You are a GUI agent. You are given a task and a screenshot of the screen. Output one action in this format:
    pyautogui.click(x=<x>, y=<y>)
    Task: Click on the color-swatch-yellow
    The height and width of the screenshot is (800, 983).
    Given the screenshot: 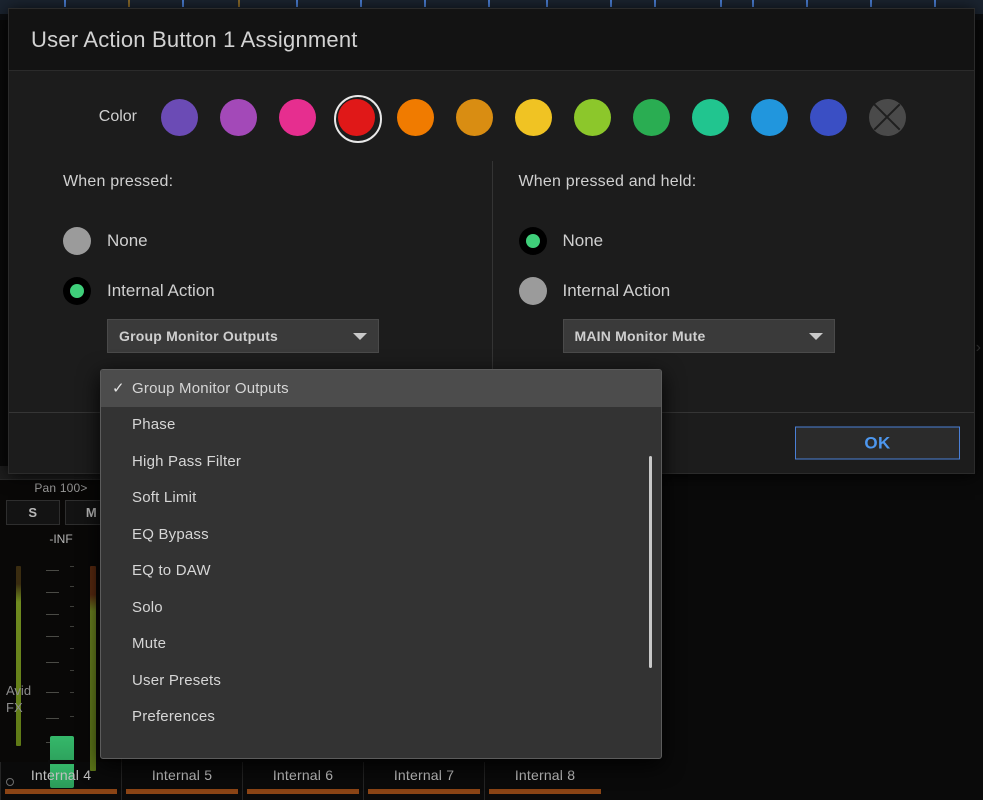 What is the action you would take?
    pyautogui.click(x=533, y=117)
    